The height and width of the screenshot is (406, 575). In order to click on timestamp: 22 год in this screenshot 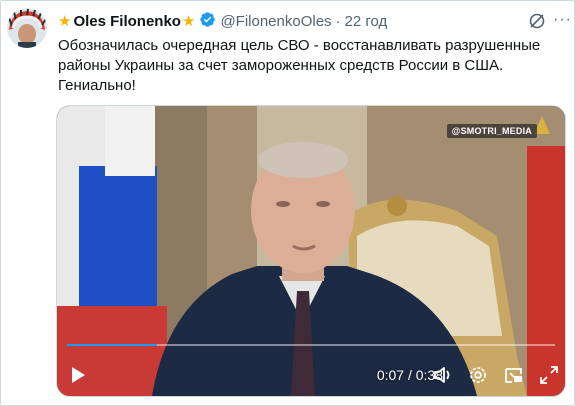, I will do `click(366, 21)`.